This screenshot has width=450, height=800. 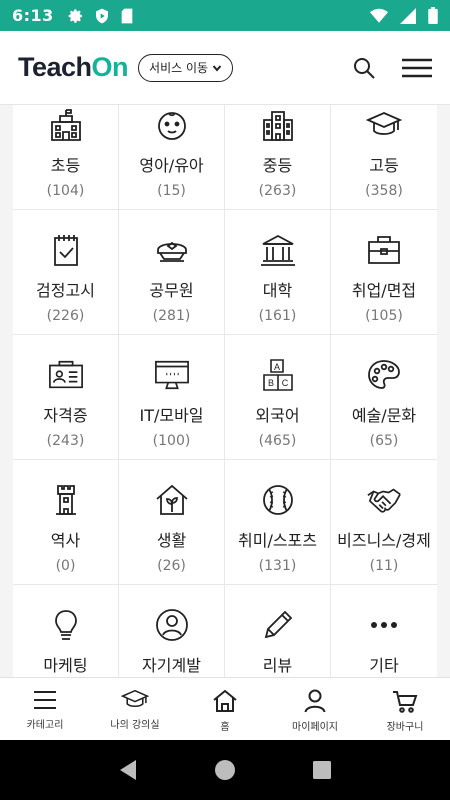 I want to click on nav-label: 나의 강의실, so click(x=135, y=725).